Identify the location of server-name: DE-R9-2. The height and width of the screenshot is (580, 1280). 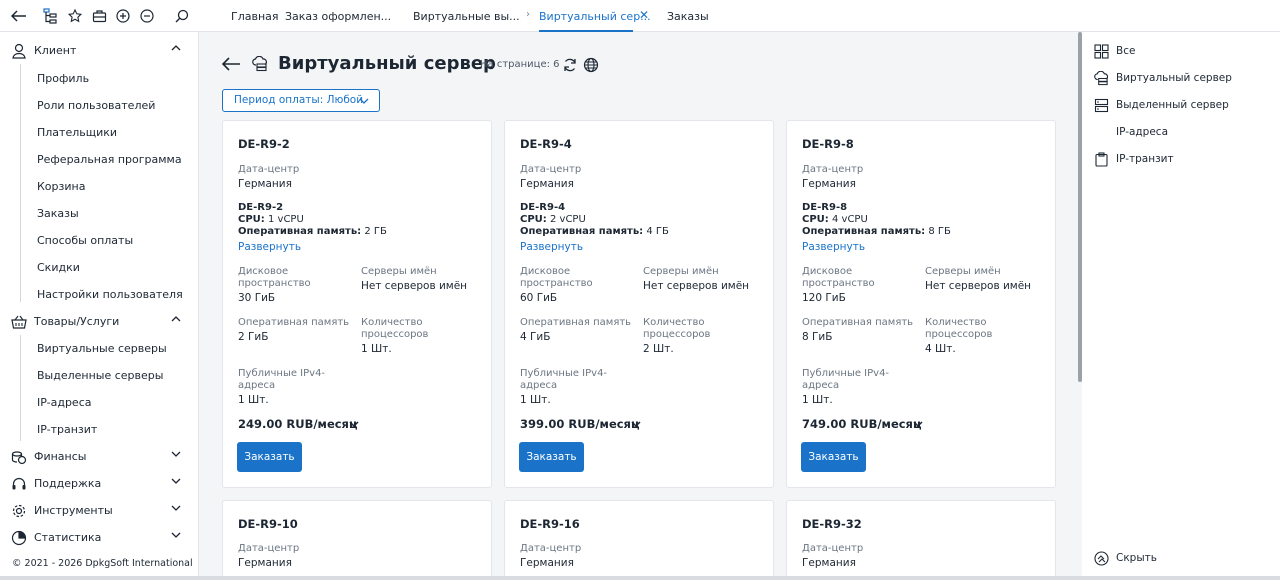
(264, 144).